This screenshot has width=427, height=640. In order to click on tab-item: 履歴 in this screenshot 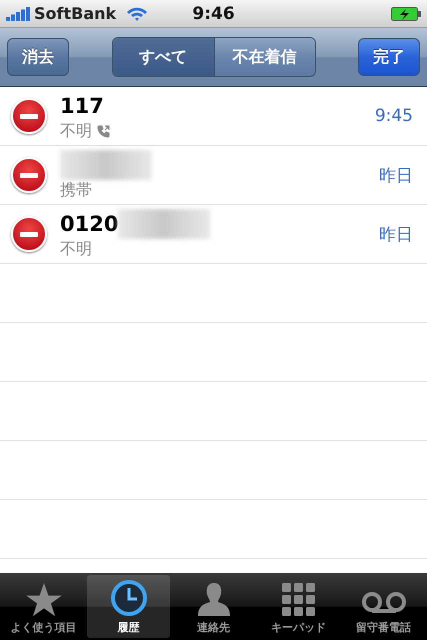, I will do `click(128, 606)`.